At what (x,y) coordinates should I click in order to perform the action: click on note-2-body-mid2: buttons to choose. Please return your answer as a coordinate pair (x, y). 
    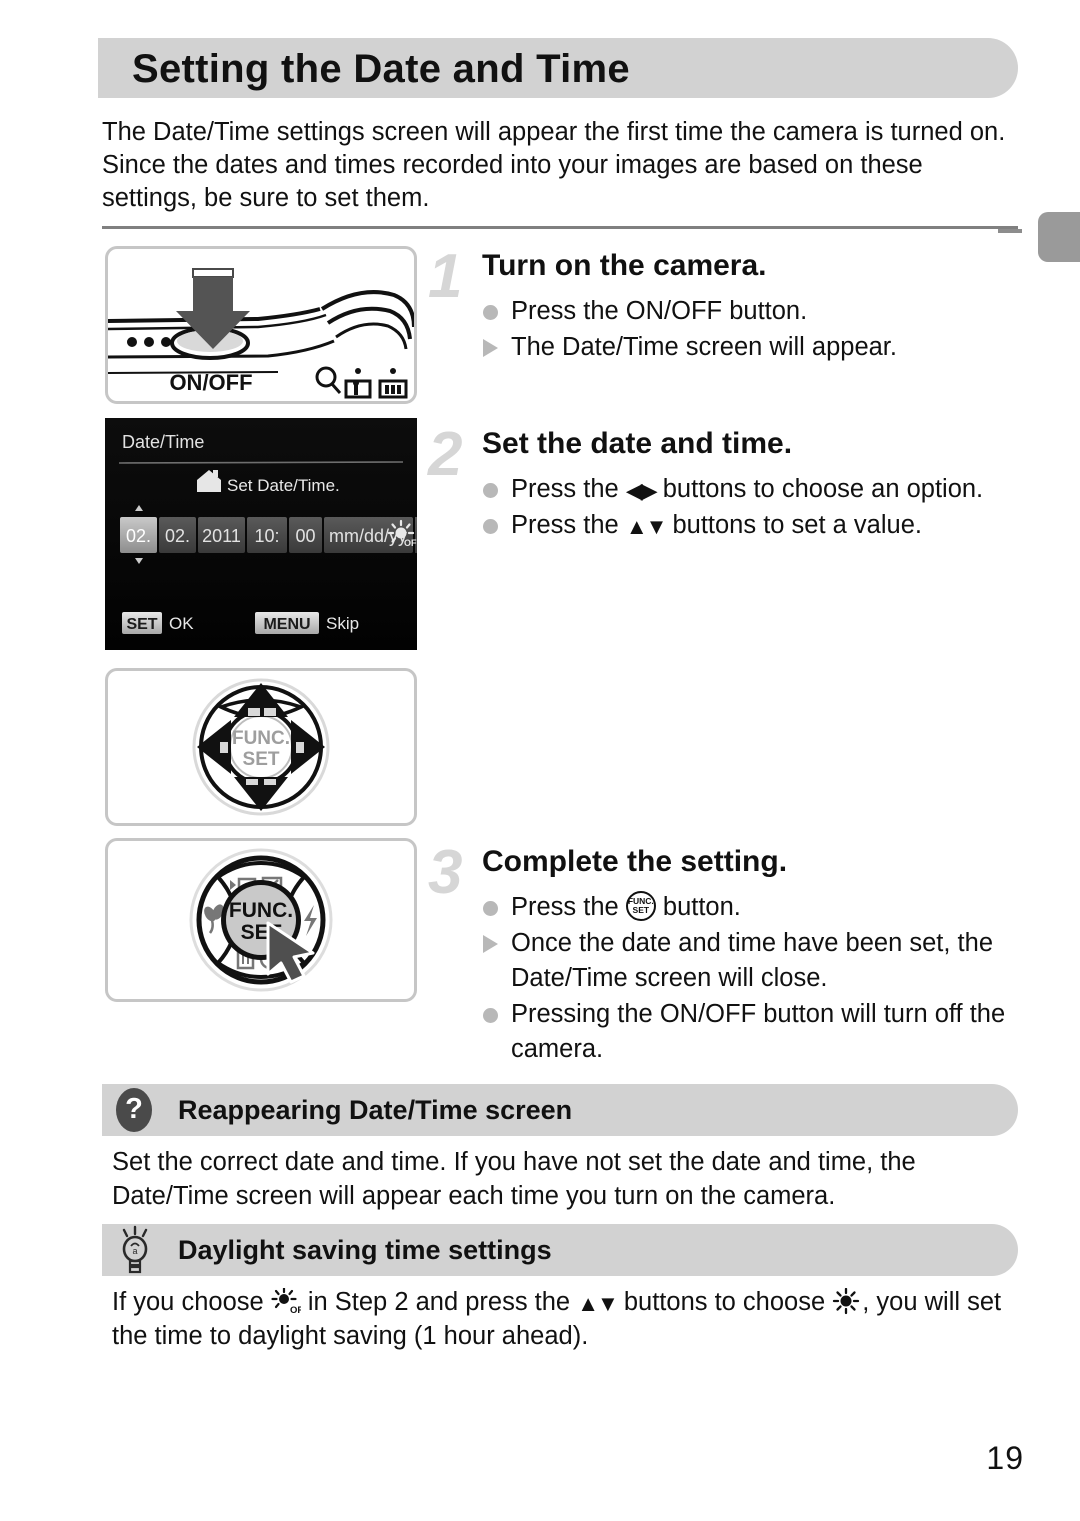
    Looking at the image, I should click on (724, 1302).